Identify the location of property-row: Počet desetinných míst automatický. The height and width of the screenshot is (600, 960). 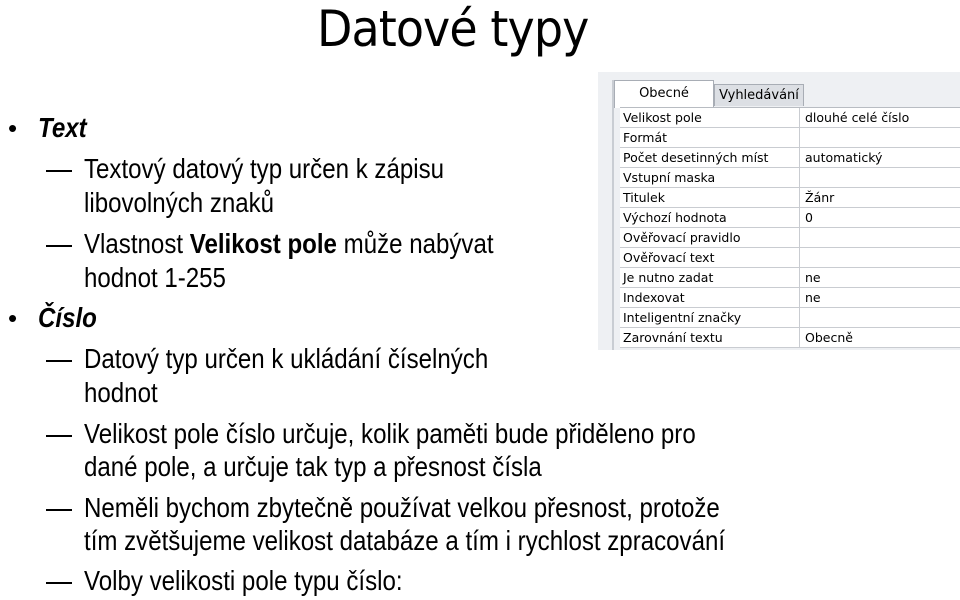
(790, 158).